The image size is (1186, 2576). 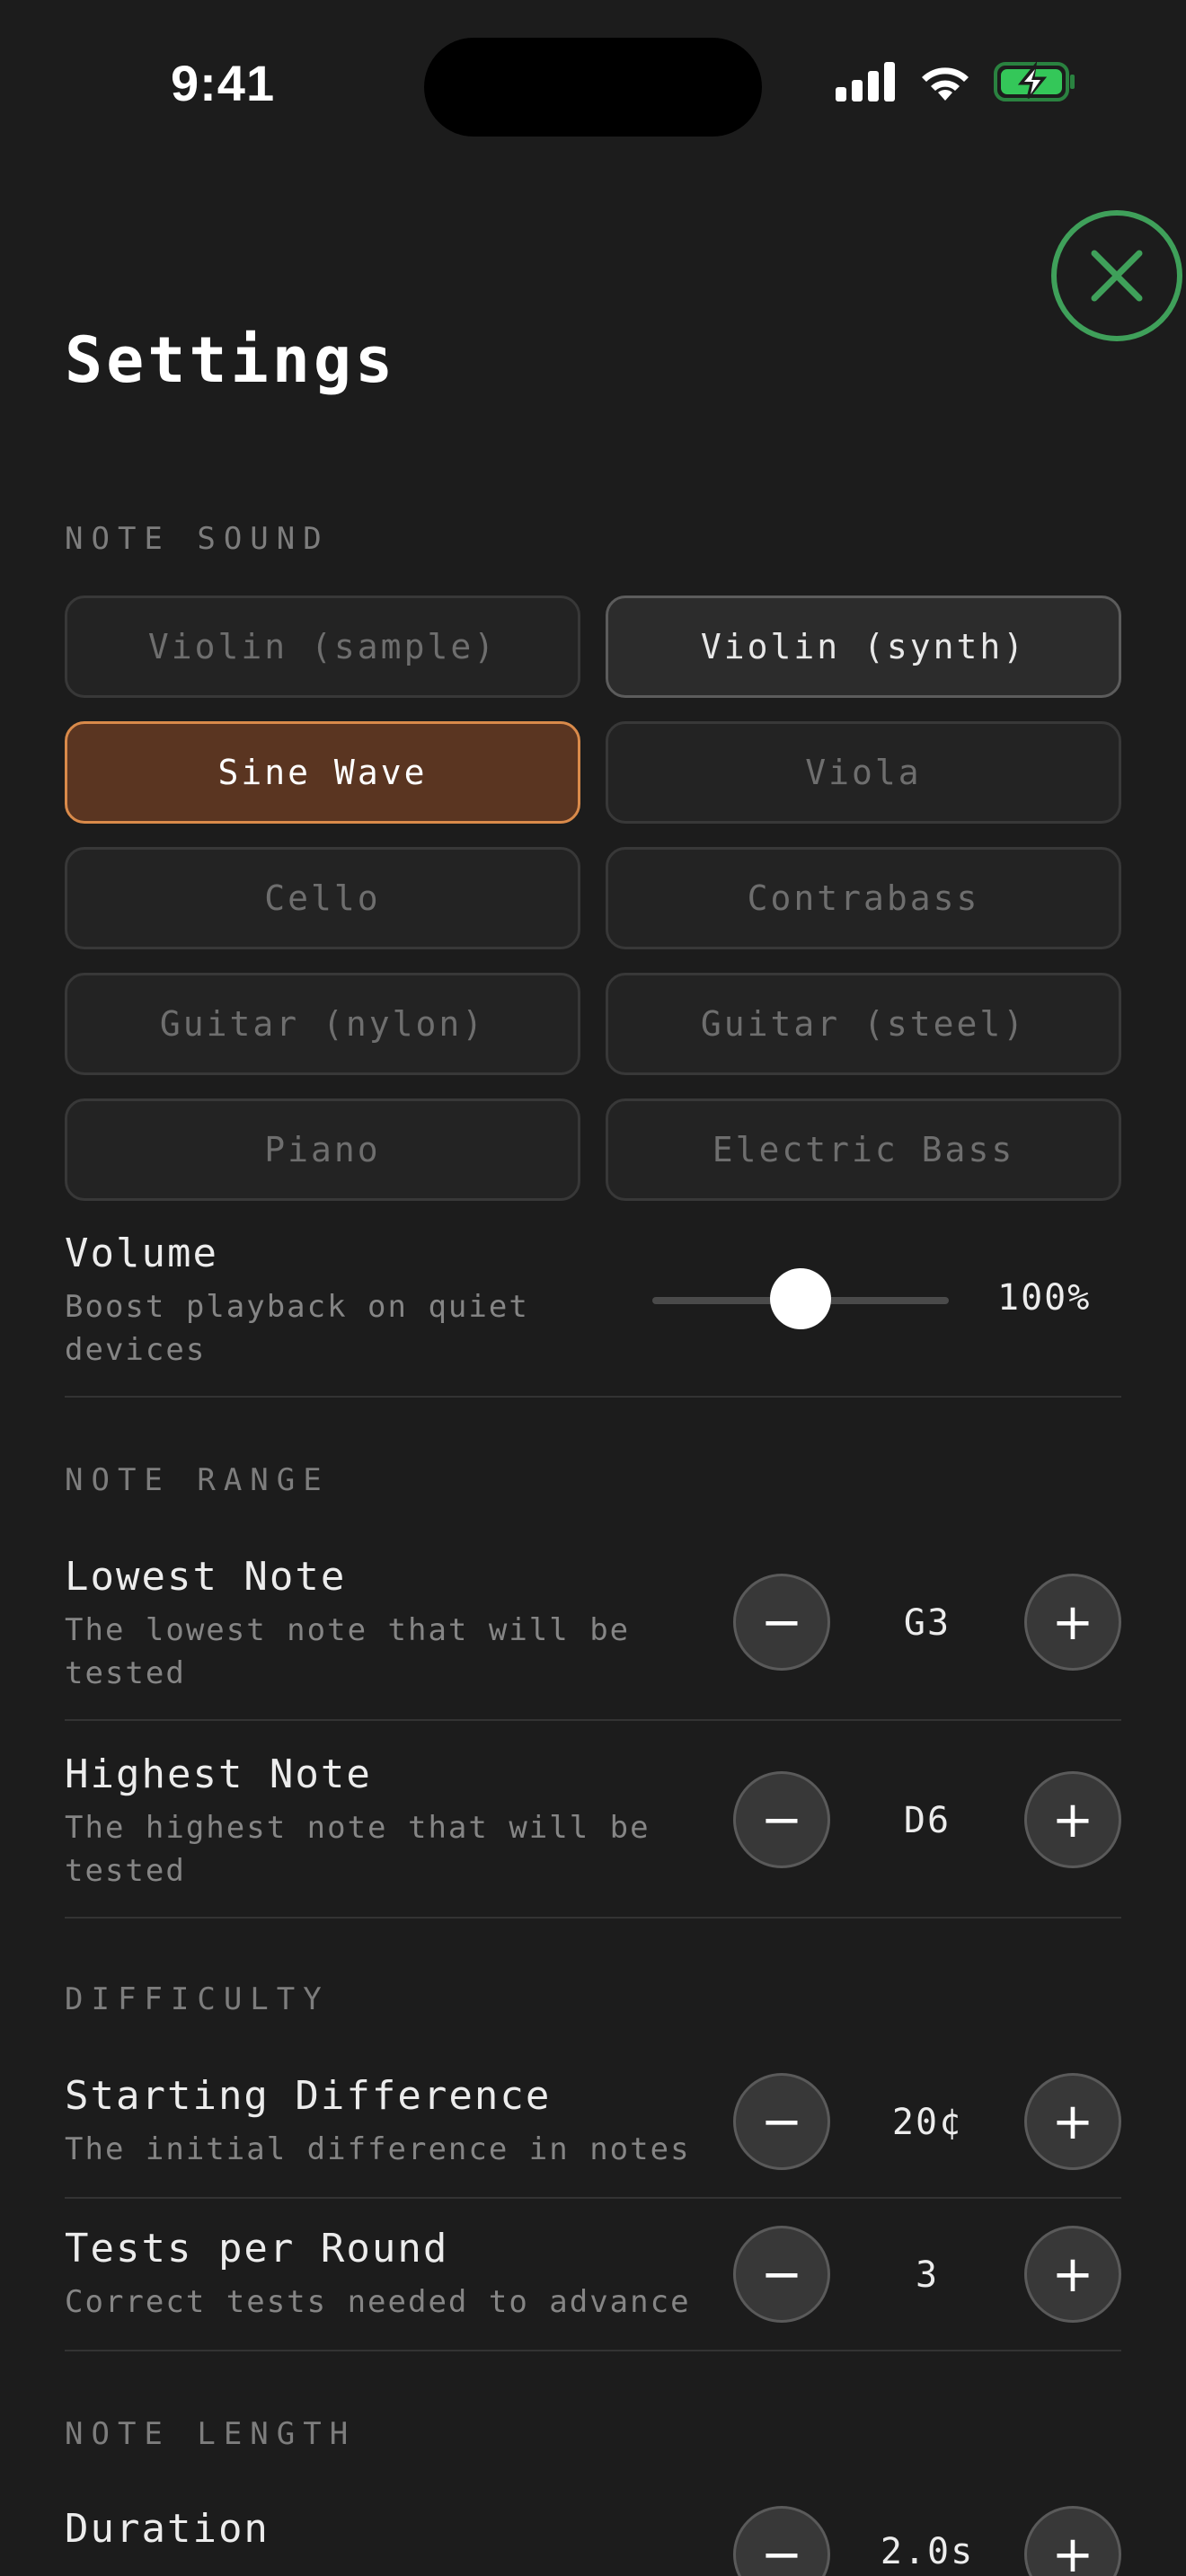 What do you see at coordinates (927, 2275) in the screenshot?
I see `tests-per-round-value: 3` at bounding box center [927, 2275].